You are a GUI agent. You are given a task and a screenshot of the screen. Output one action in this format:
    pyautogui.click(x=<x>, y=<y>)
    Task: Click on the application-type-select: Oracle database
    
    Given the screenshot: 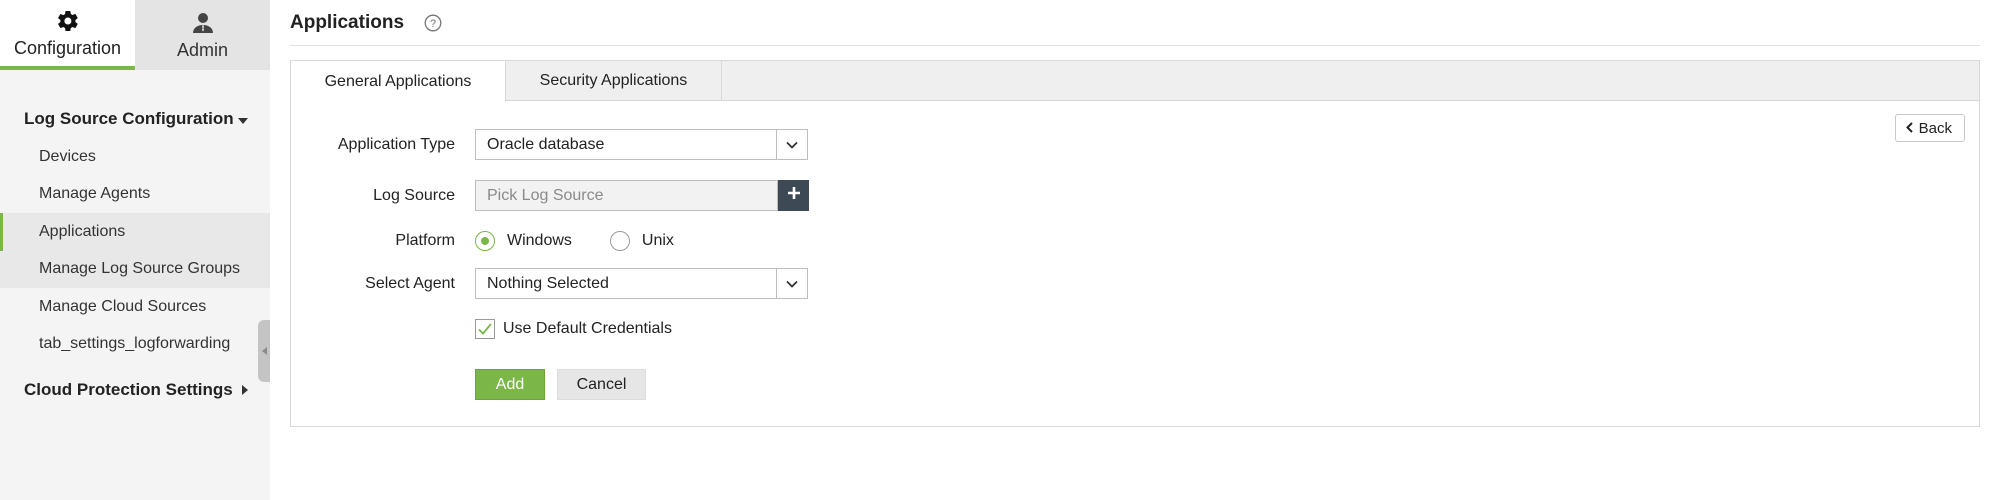 What is the action you would take?
    pyautogui.click(x=641, y=144)
    